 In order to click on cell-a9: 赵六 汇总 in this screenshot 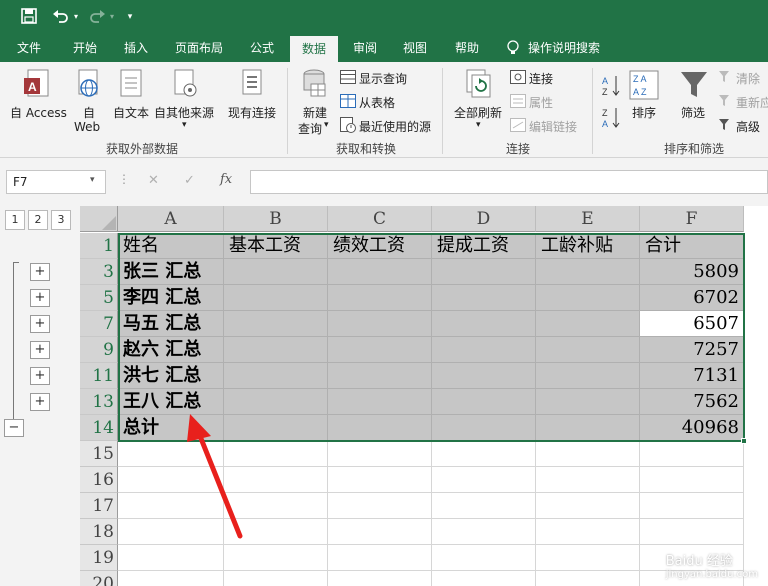, I will do `click(171, 350)`.